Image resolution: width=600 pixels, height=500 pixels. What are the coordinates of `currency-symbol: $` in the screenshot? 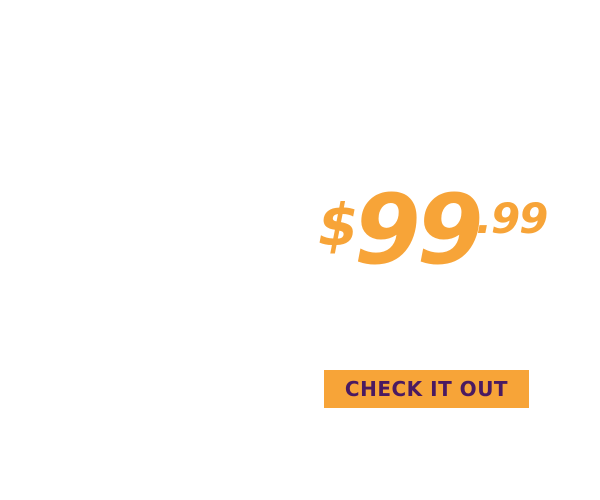 It's located at (338, 225).